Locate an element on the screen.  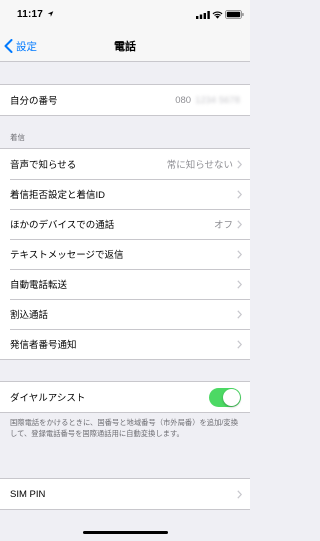
navigation-bar: 設定 電話 is located at coordinates (125, 46).